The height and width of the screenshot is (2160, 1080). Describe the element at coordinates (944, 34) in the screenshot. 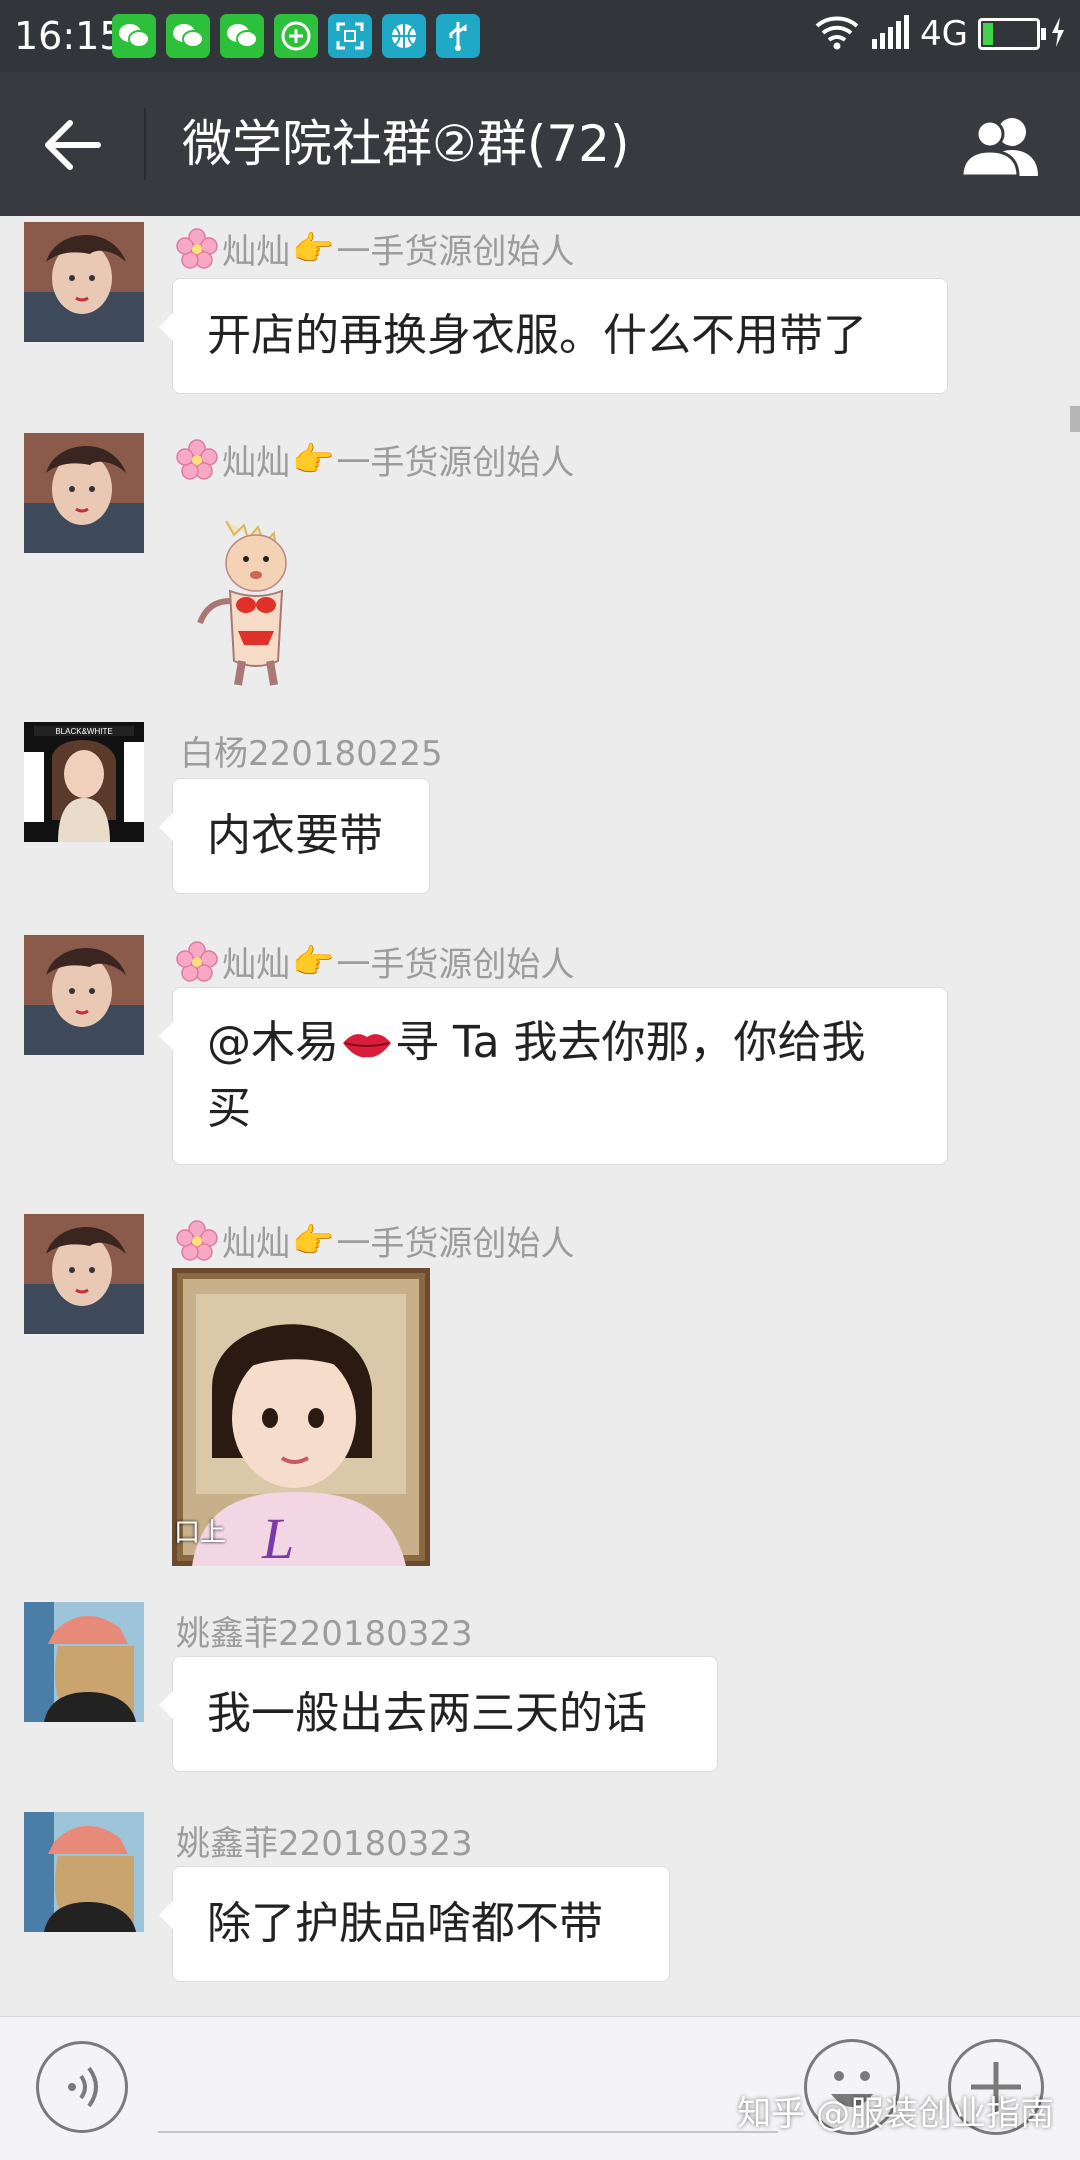

I see `network-type: 4G` at that location.